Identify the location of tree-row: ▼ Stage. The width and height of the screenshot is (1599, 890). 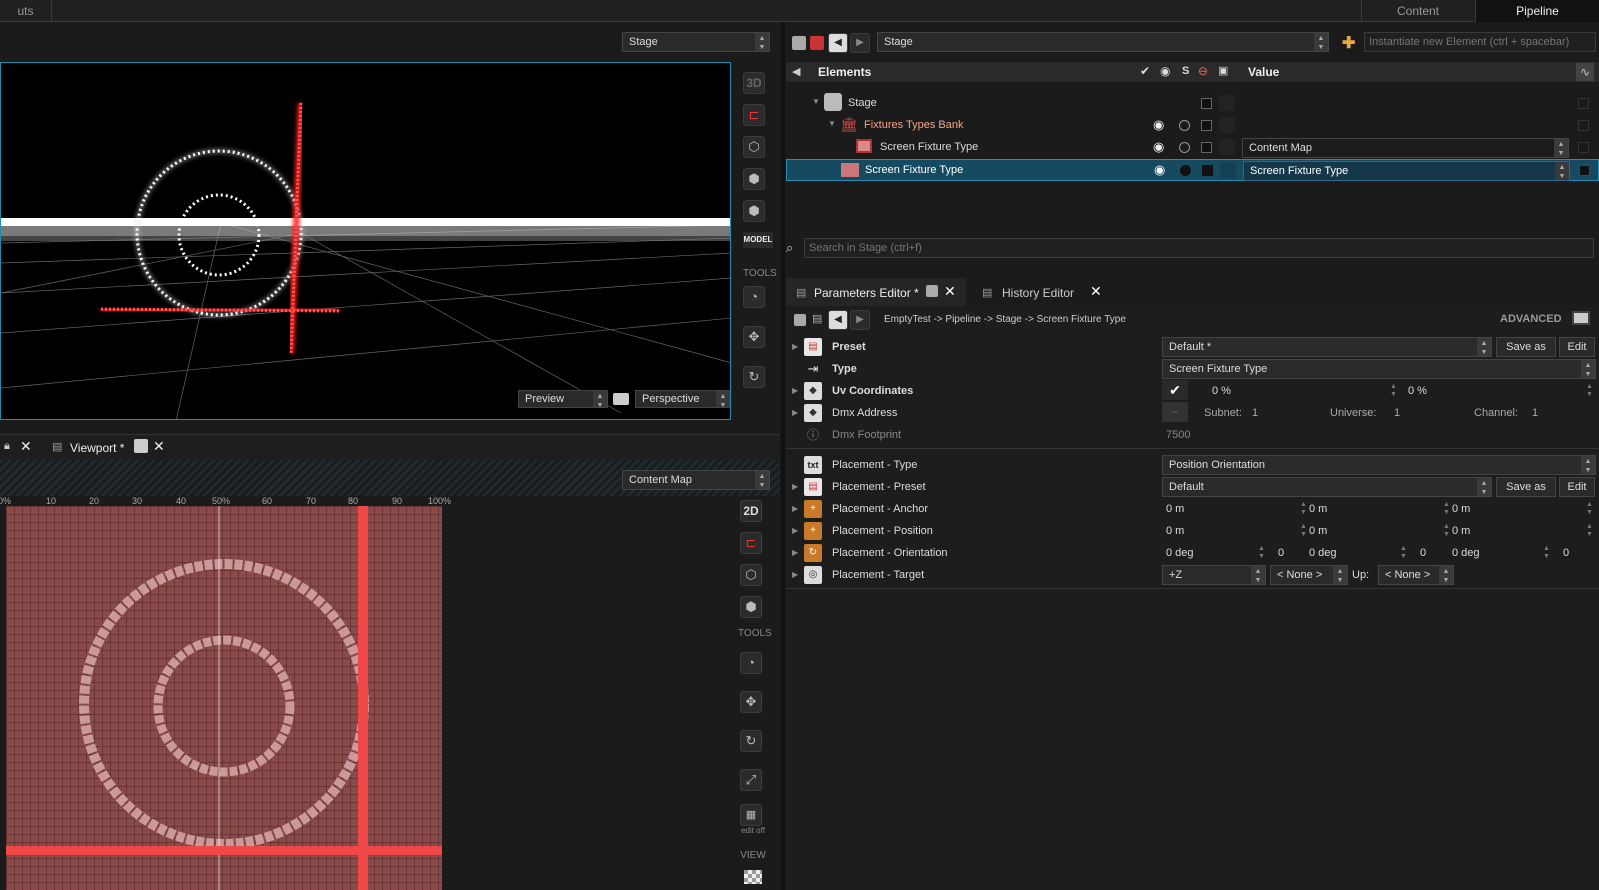
(1192, 104).